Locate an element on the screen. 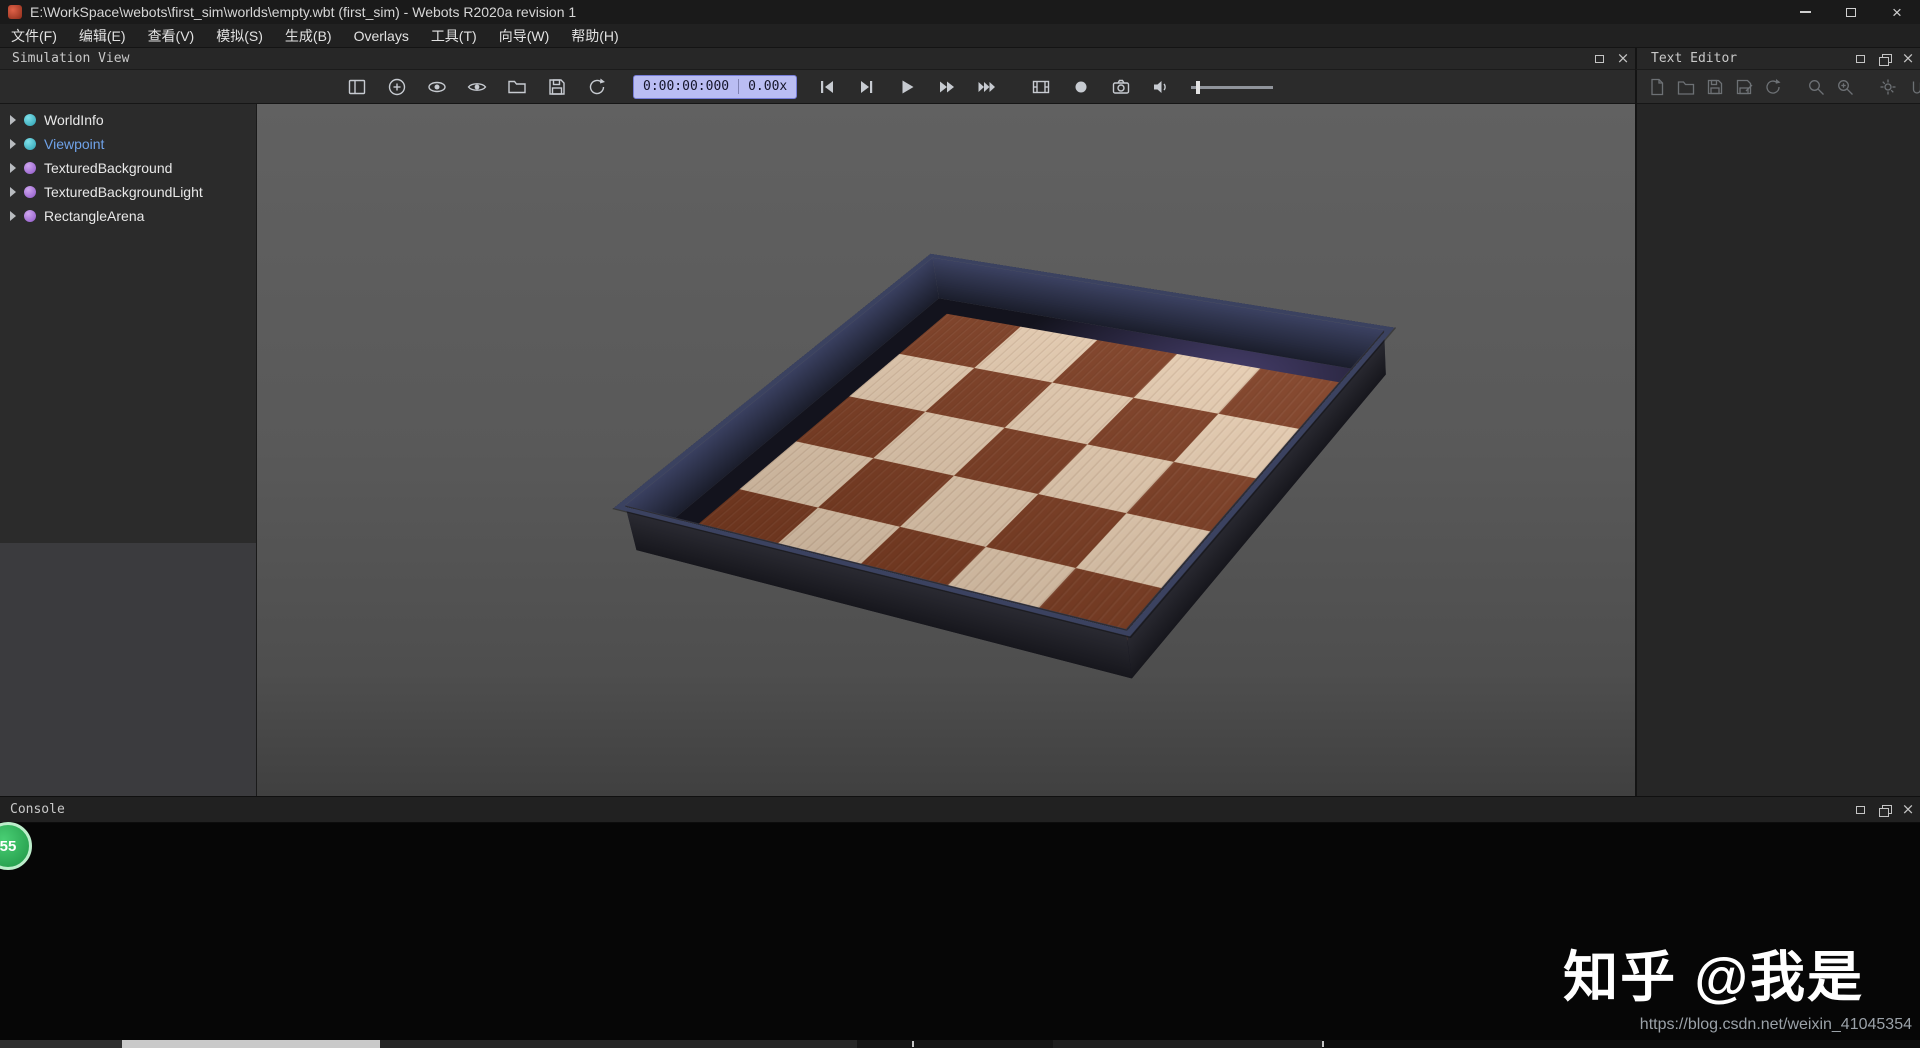  time-display: 0:00:00:000 0.00x is located at coordinates (715, 86).